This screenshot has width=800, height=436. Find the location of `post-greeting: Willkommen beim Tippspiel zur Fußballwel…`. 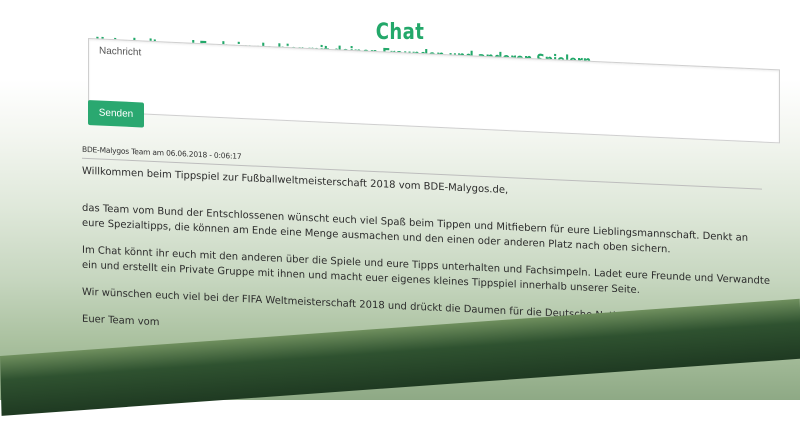

post-greeting: Willkommen beim Tippspiel zur Fußballwel… is located at coordinates (295, 181).